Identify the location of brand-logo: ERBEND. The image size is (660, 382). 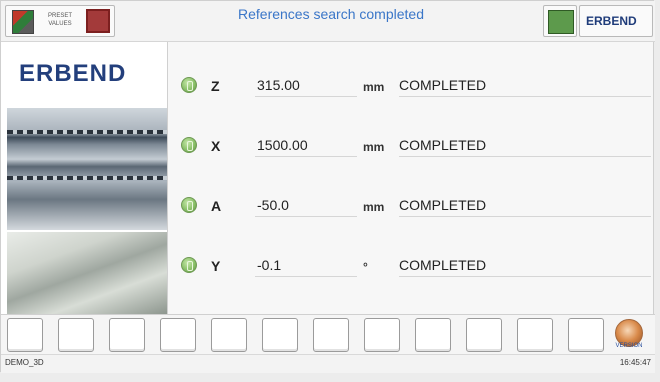
(73, 73).